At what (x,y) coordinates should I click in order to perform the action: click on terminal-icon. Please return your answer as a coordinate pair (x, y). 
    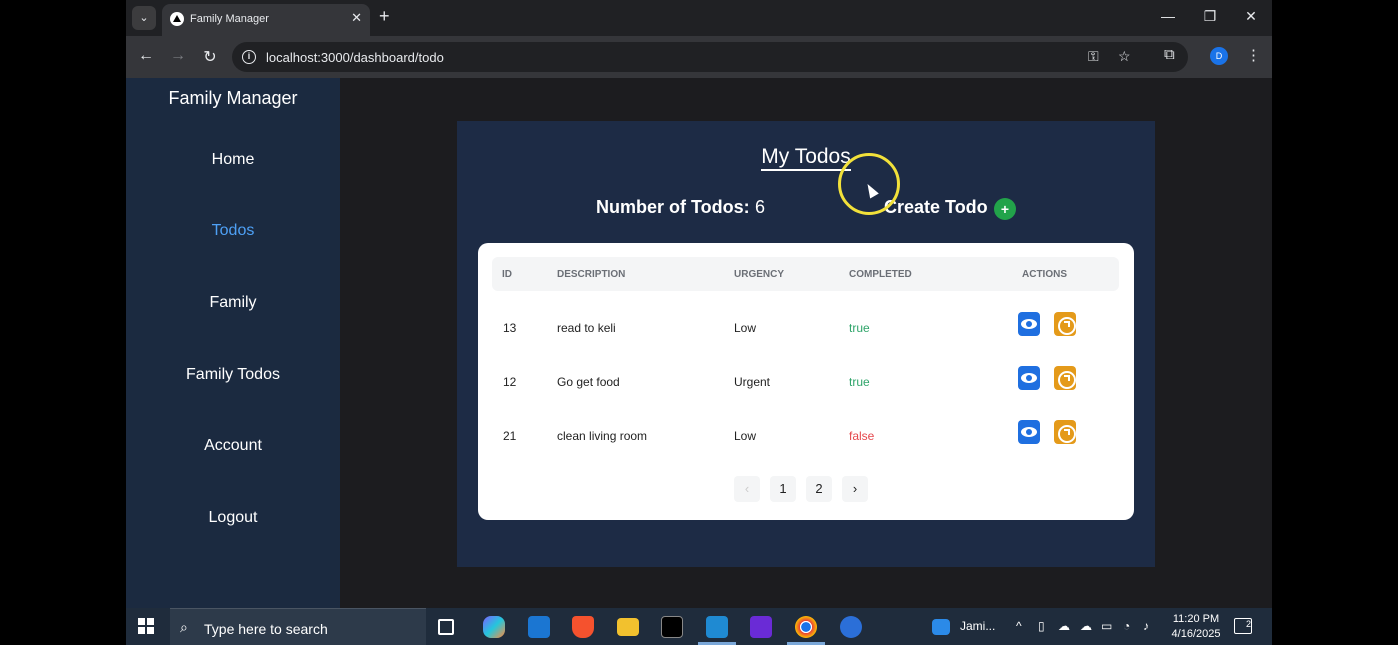
    Looking at the image, I should click on (672, 627).